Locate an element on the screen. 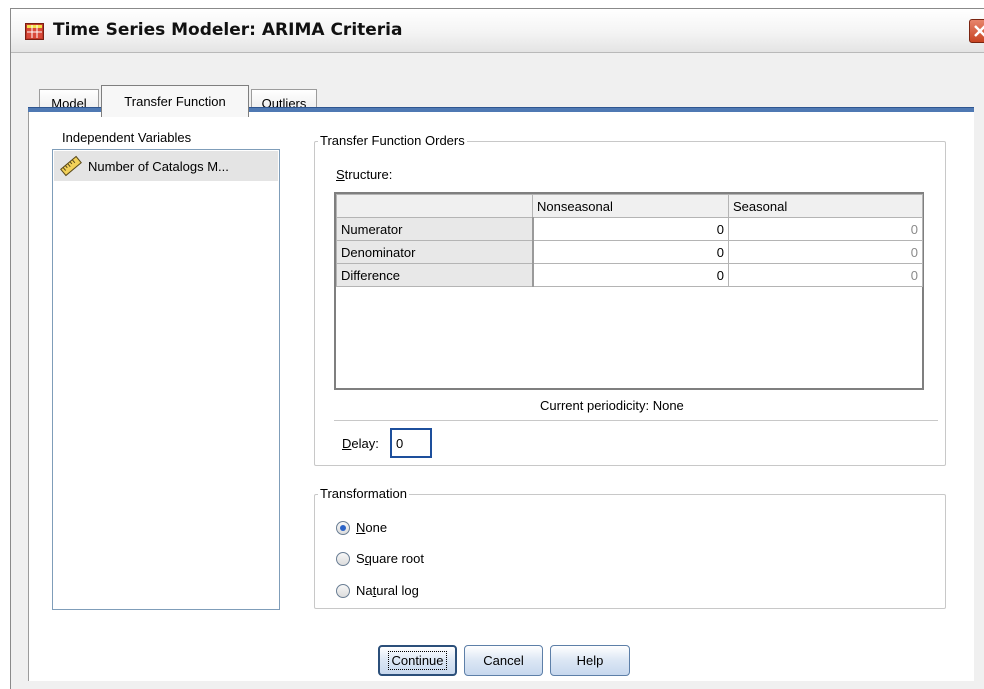 This screenshot has height=689, width=984. difference-nonseasonal-cell: 0 is located at coordinates (630, 275).